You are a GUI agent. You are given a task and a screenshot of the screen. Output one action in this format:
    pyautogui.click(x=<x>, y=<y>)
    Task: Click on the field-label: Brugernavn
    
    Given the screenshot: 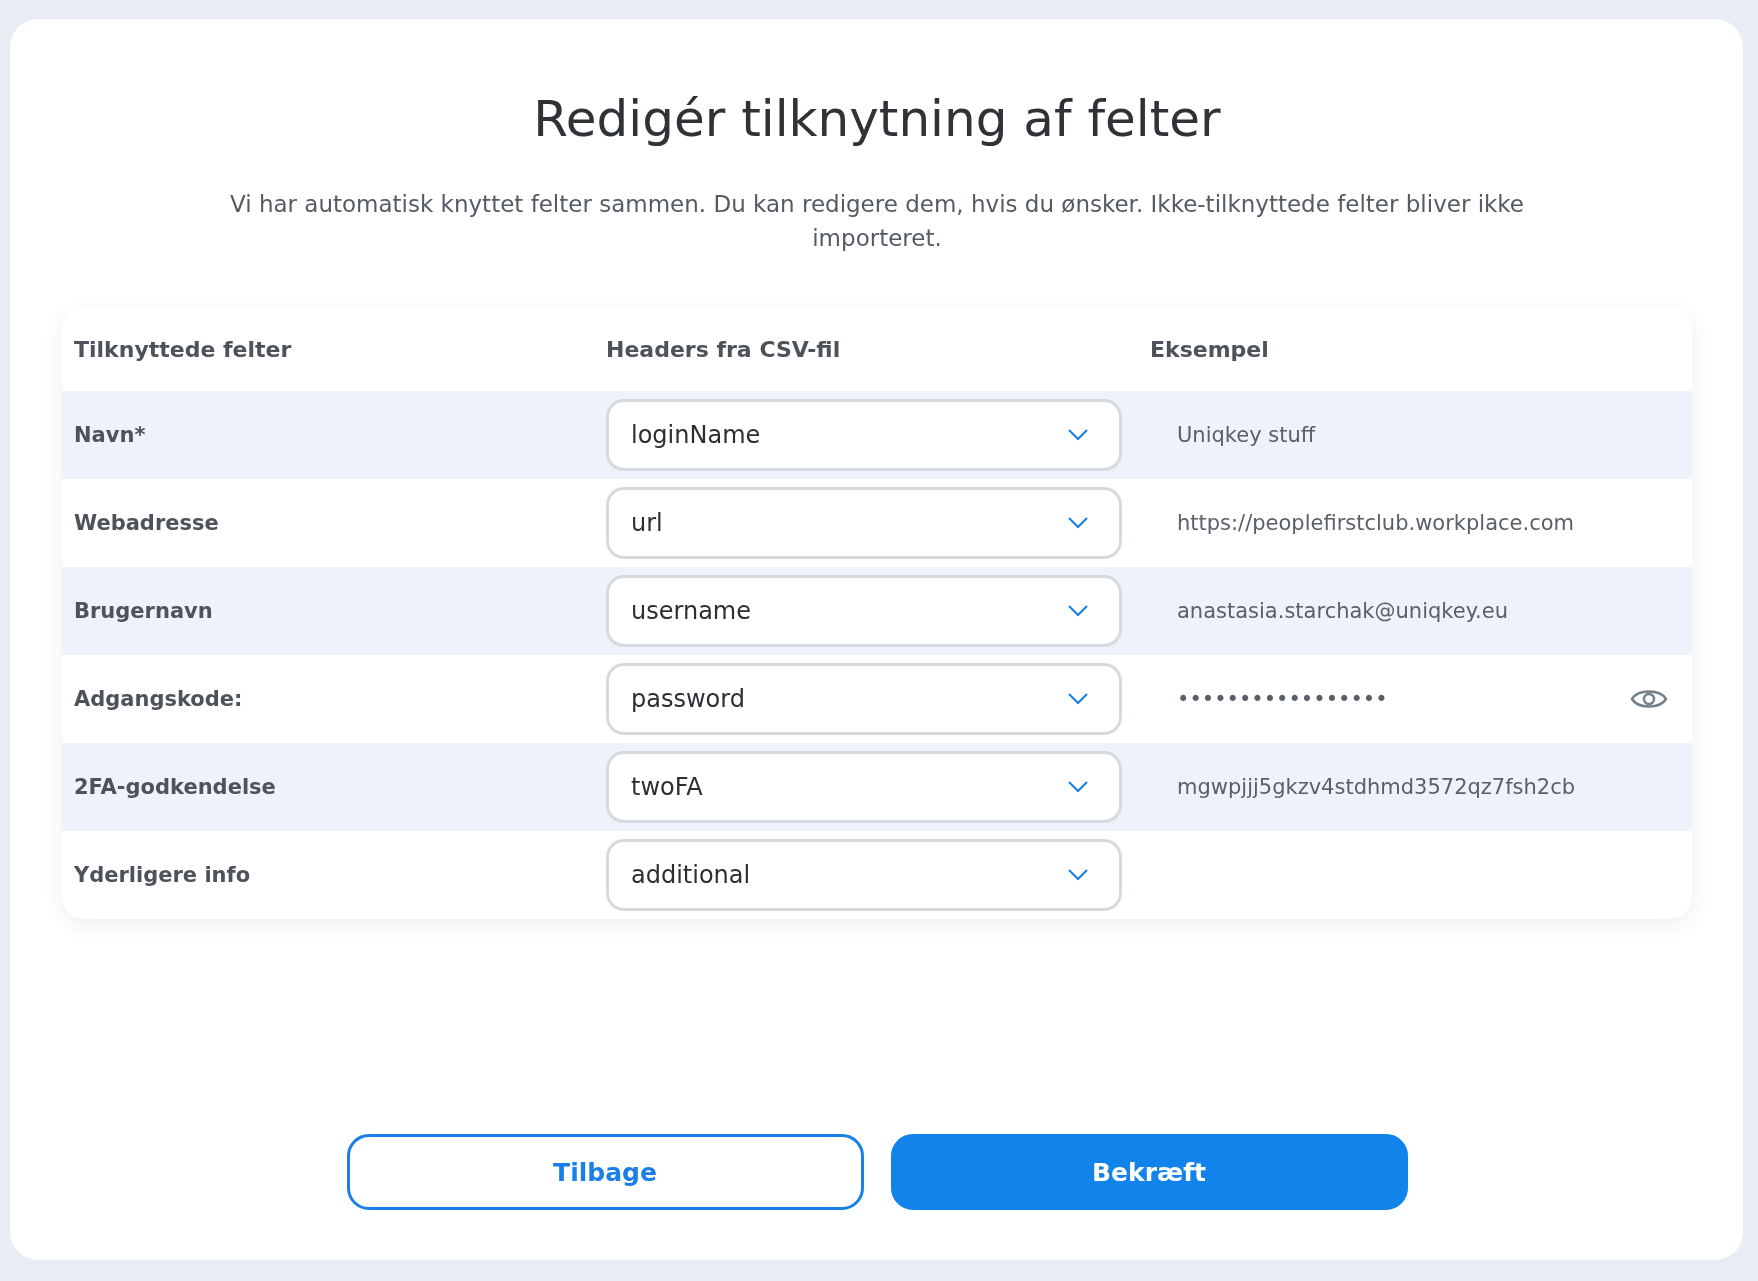 What is the action you would take?
    pyautogui.click(x=143, y=611)
    